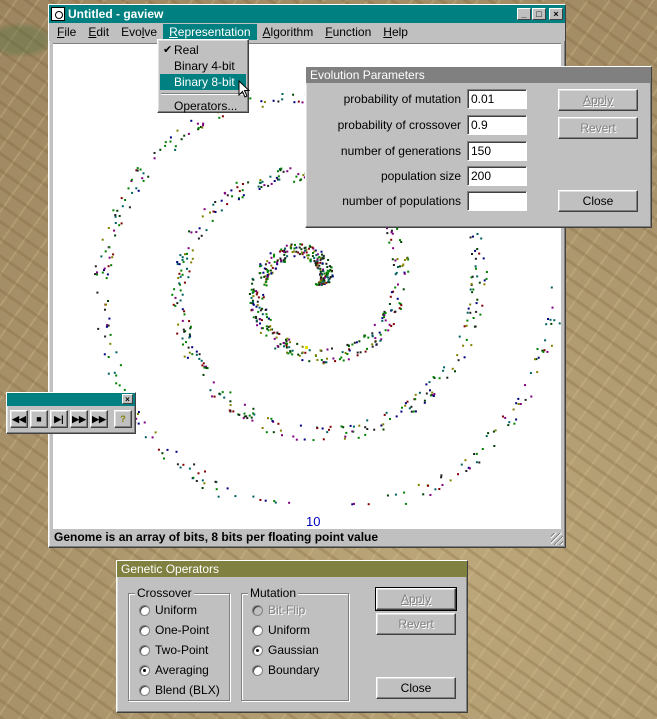 This screenshot has height=719, width=657. Describe the element at coordinates (556, 14) in the screenshot. I see `close-button: ×` at that location.